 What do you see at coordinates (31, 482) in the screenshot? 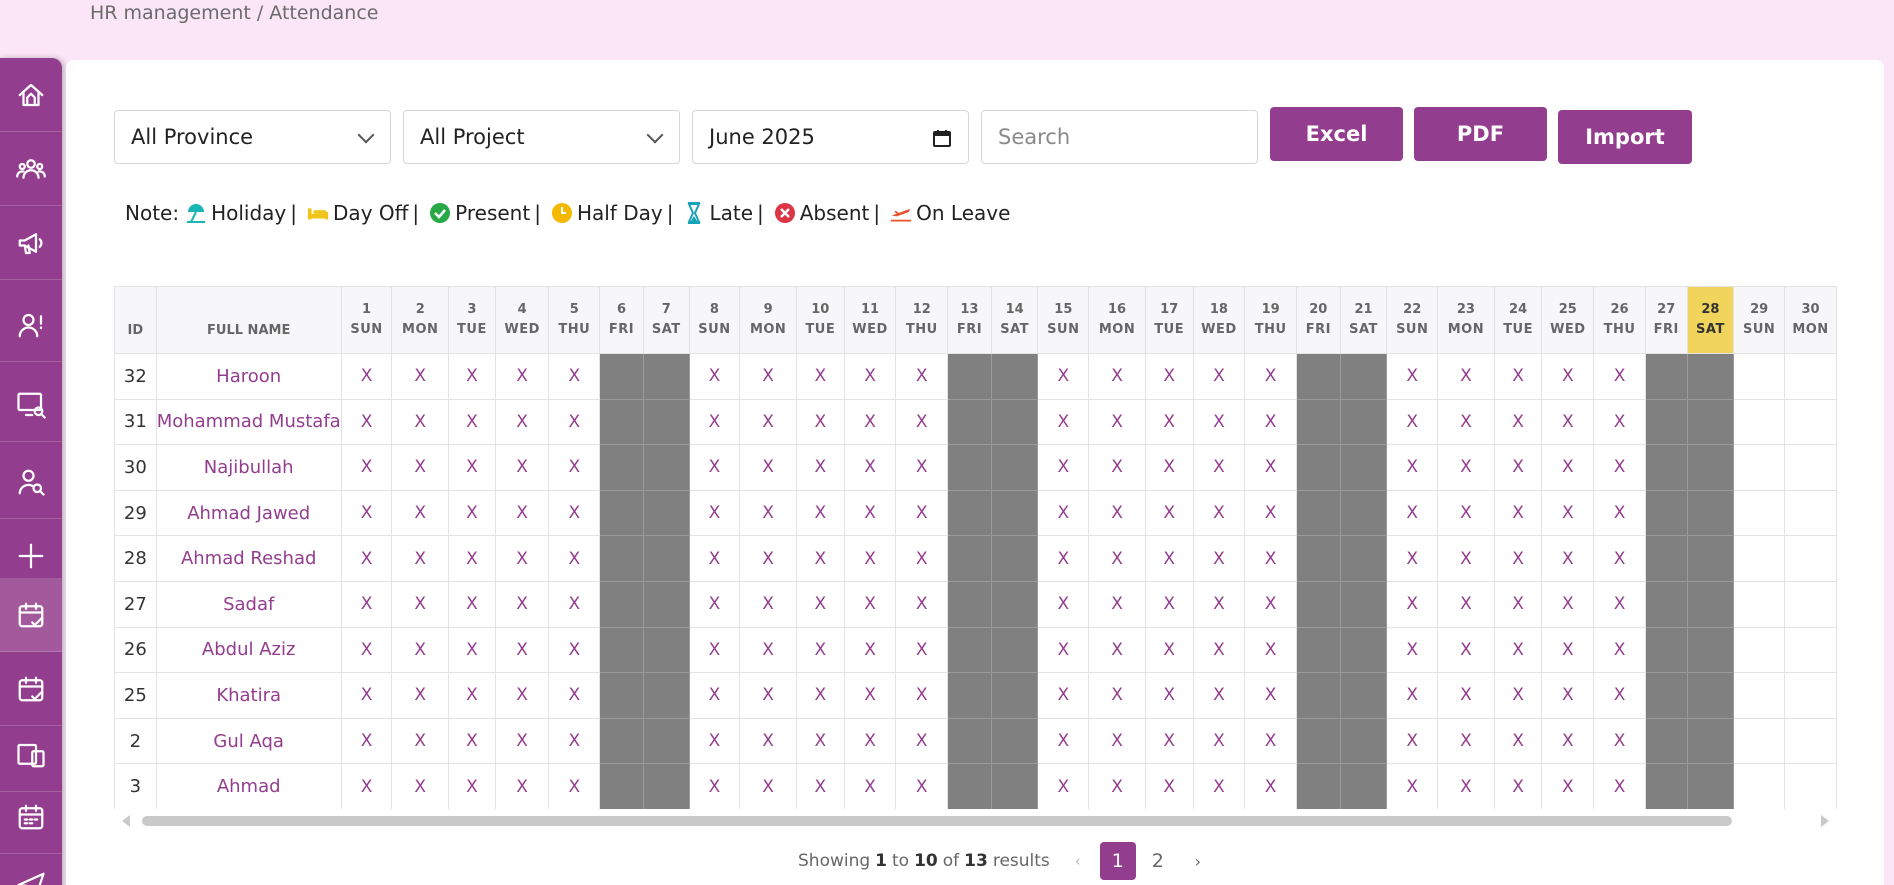
I see `sidebar-item-user-search` at bounding box center [31, 482].